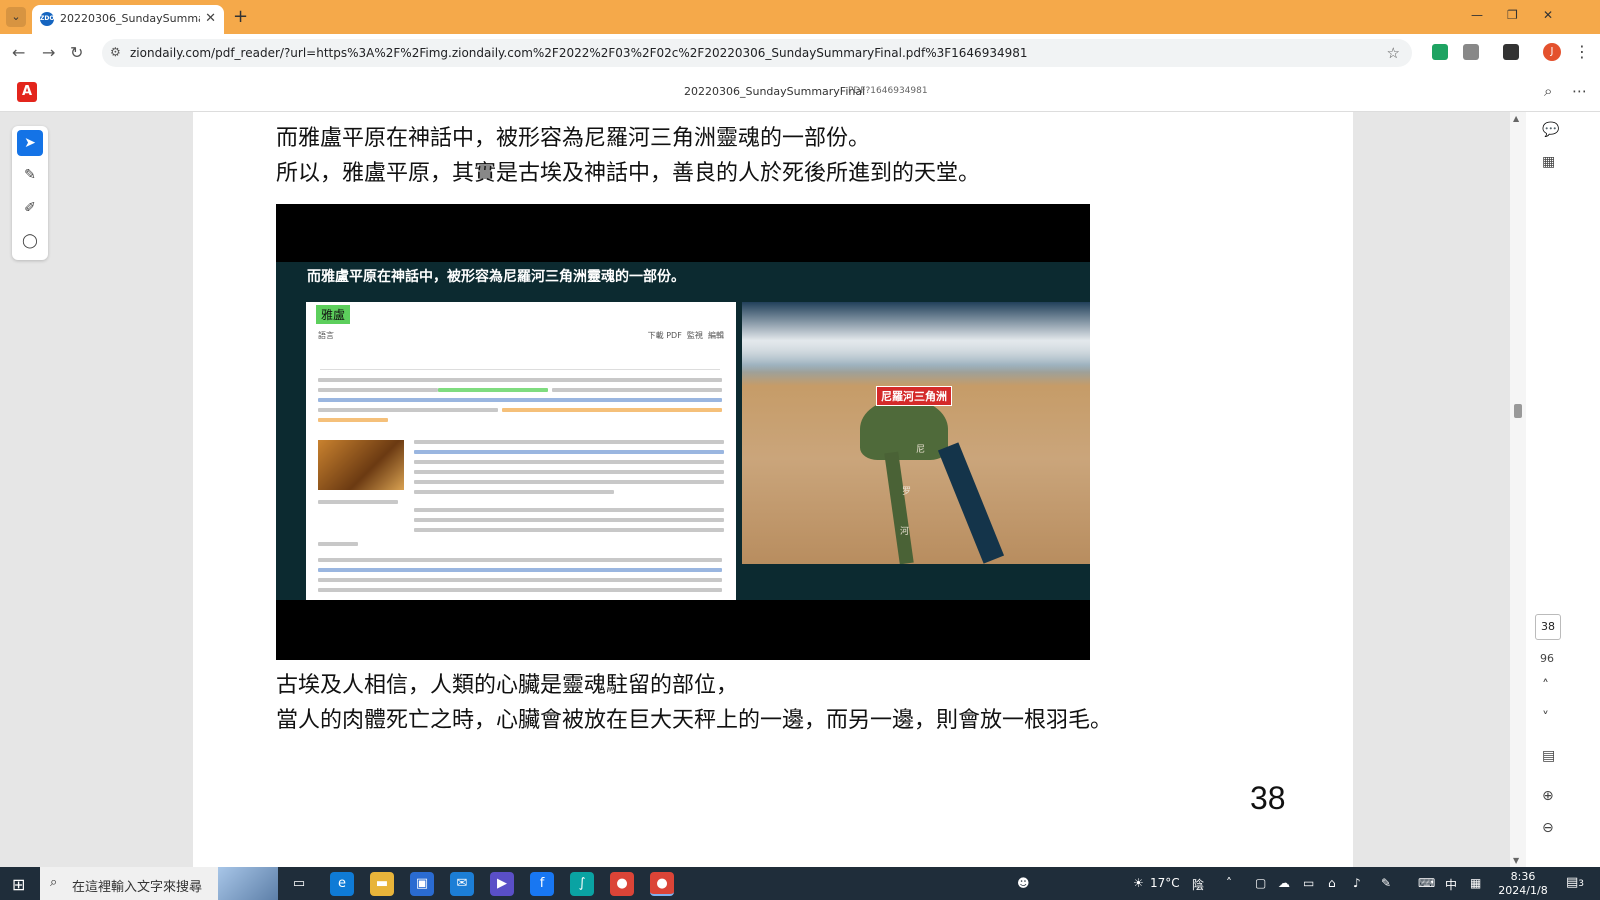  I want to click on scroll-up-arrow-icon: ▲, so click(1516, 118).